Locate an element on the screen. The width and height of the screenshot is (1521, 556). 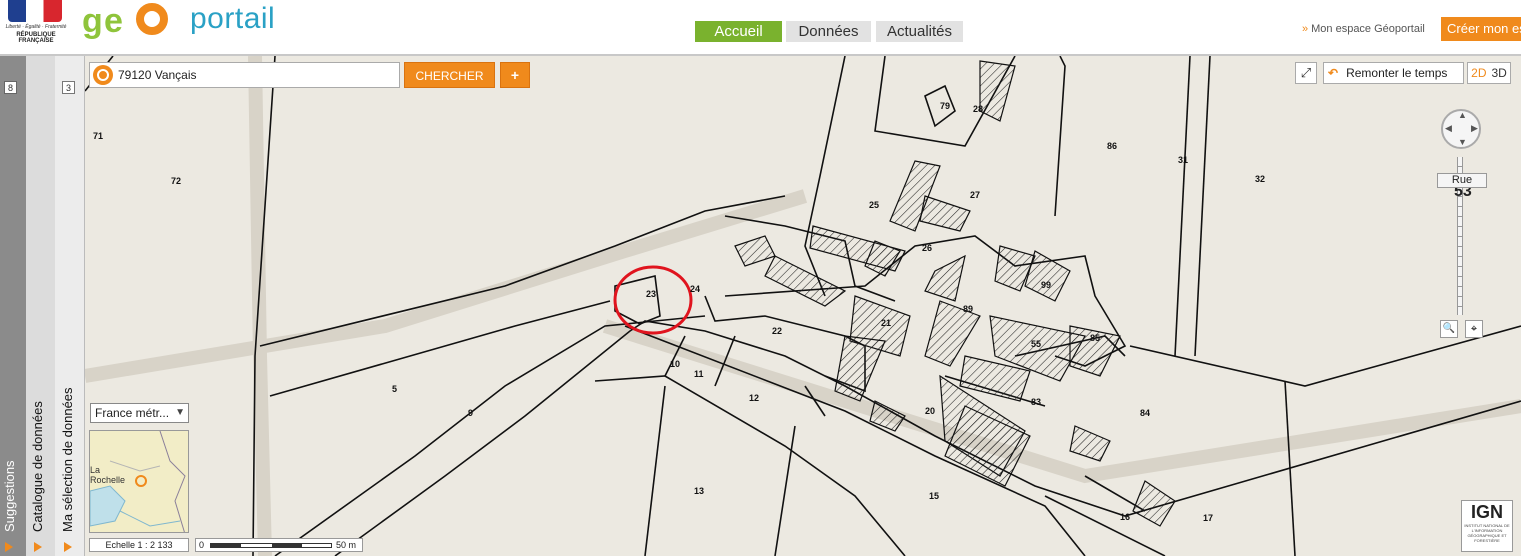
search-input is located at coordinates (256, 75).